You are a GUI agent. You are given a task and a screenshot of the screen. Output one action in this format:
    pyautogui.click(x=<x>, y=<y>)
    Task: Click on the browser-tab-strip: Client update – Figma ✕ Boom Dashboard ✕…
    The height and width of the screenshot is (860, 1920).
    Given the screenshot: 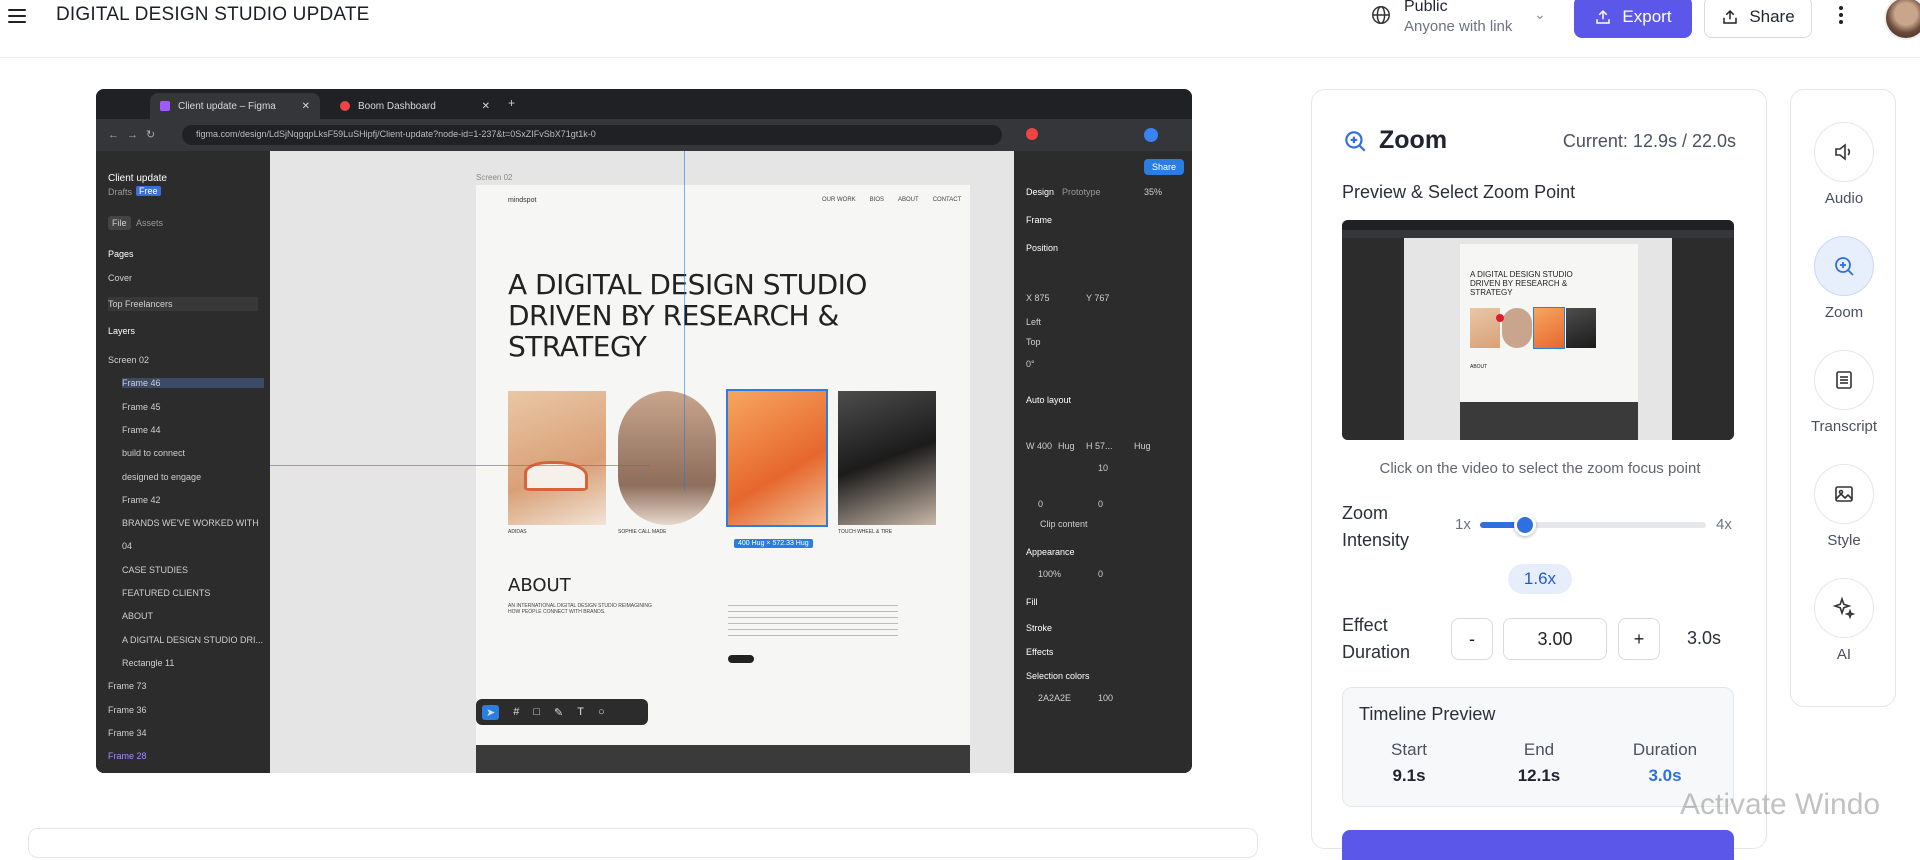 What is the action you would take?
    pyautogui.click(x=644, y=104)
    